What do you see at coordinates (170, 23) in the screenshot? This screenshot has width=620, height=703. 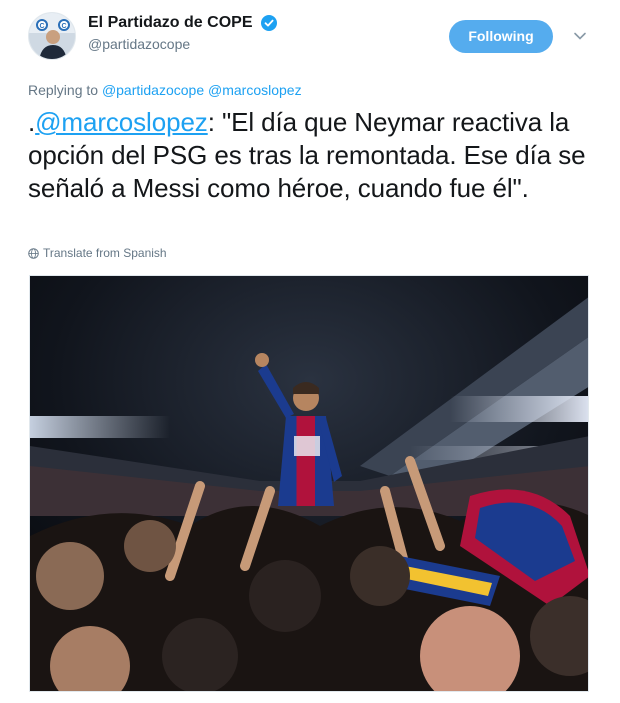 I see `display-name: El Partidazo de COPE` at bounding box center [170, 23].